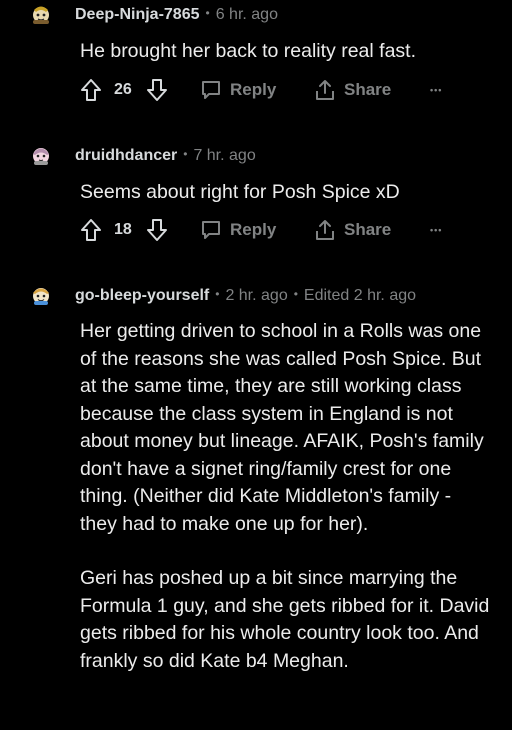  I want to click on comment-body: Seems about right for Posh Spice xD, so click(285, 193).